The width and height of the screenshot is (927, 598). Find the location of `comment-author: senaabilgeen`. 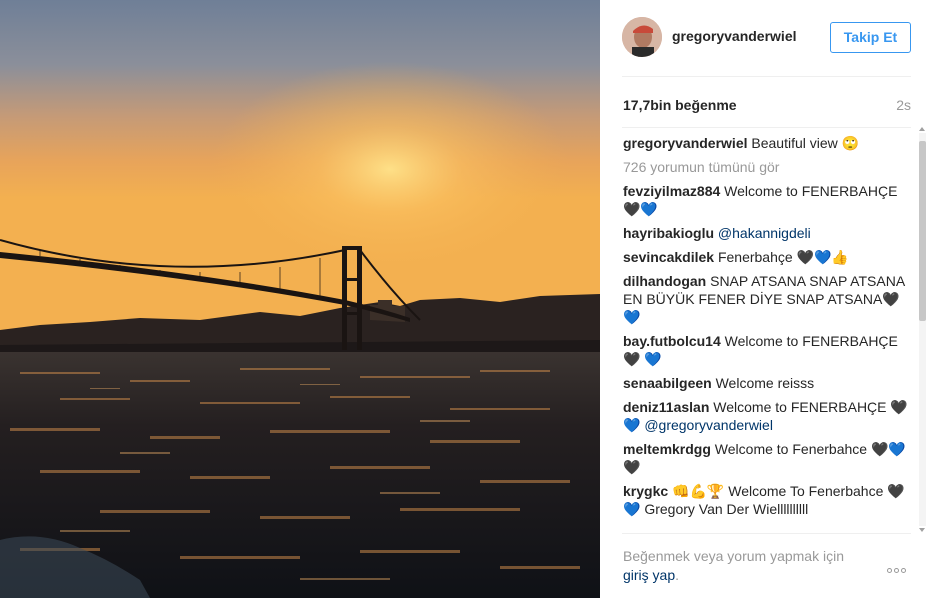

comment-author: senaabilgeen is located at coordinates (667, 383).